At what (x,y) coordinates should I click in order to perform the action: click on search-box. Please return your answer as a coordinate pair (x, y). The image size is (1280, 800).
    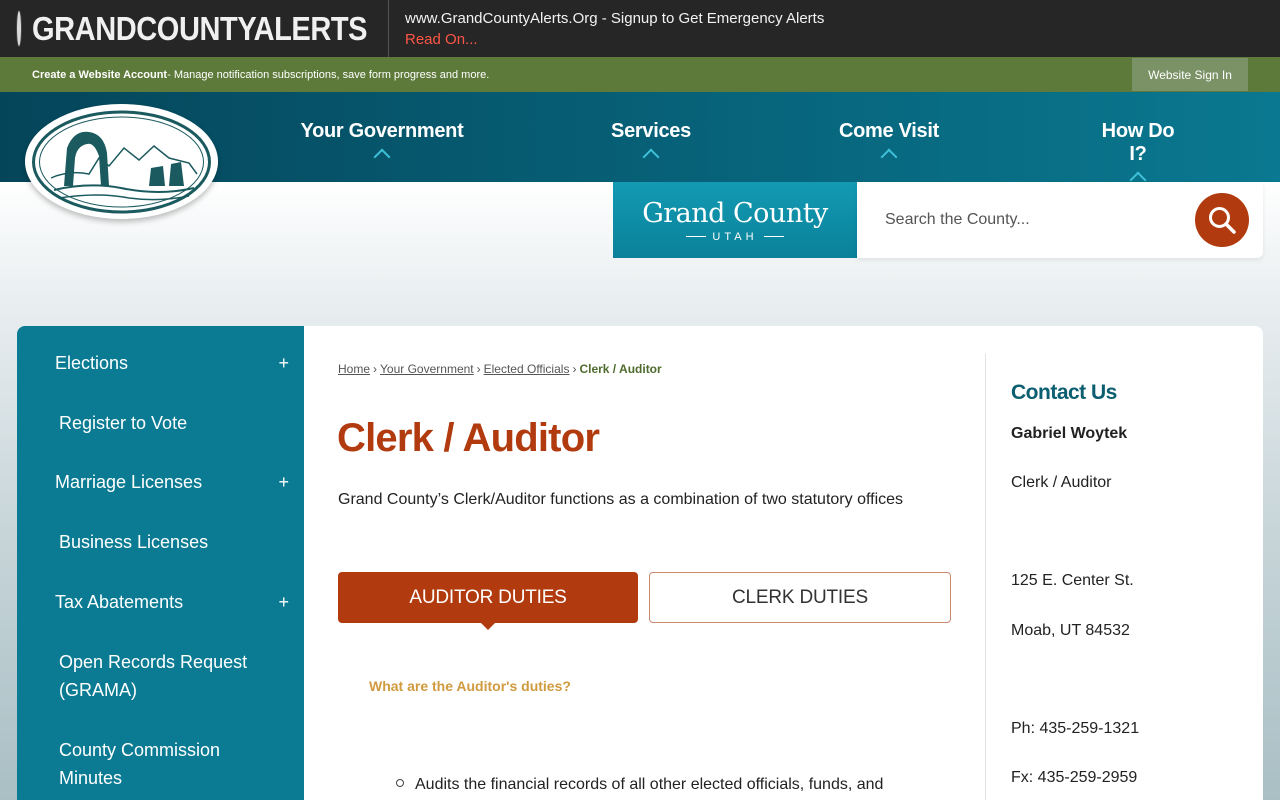
    Looking at the image, I should click on (1060, 220).